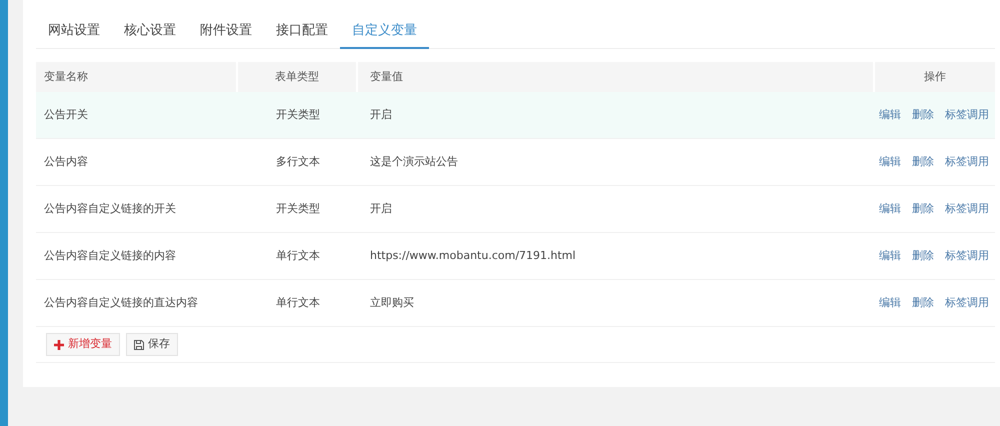 This screenshot has height=426, width=1000. What do you see at coordinates (298, 162) in the screenshot?
I see `table-cell-text: 多行文本` at bounding box center [298, 162].